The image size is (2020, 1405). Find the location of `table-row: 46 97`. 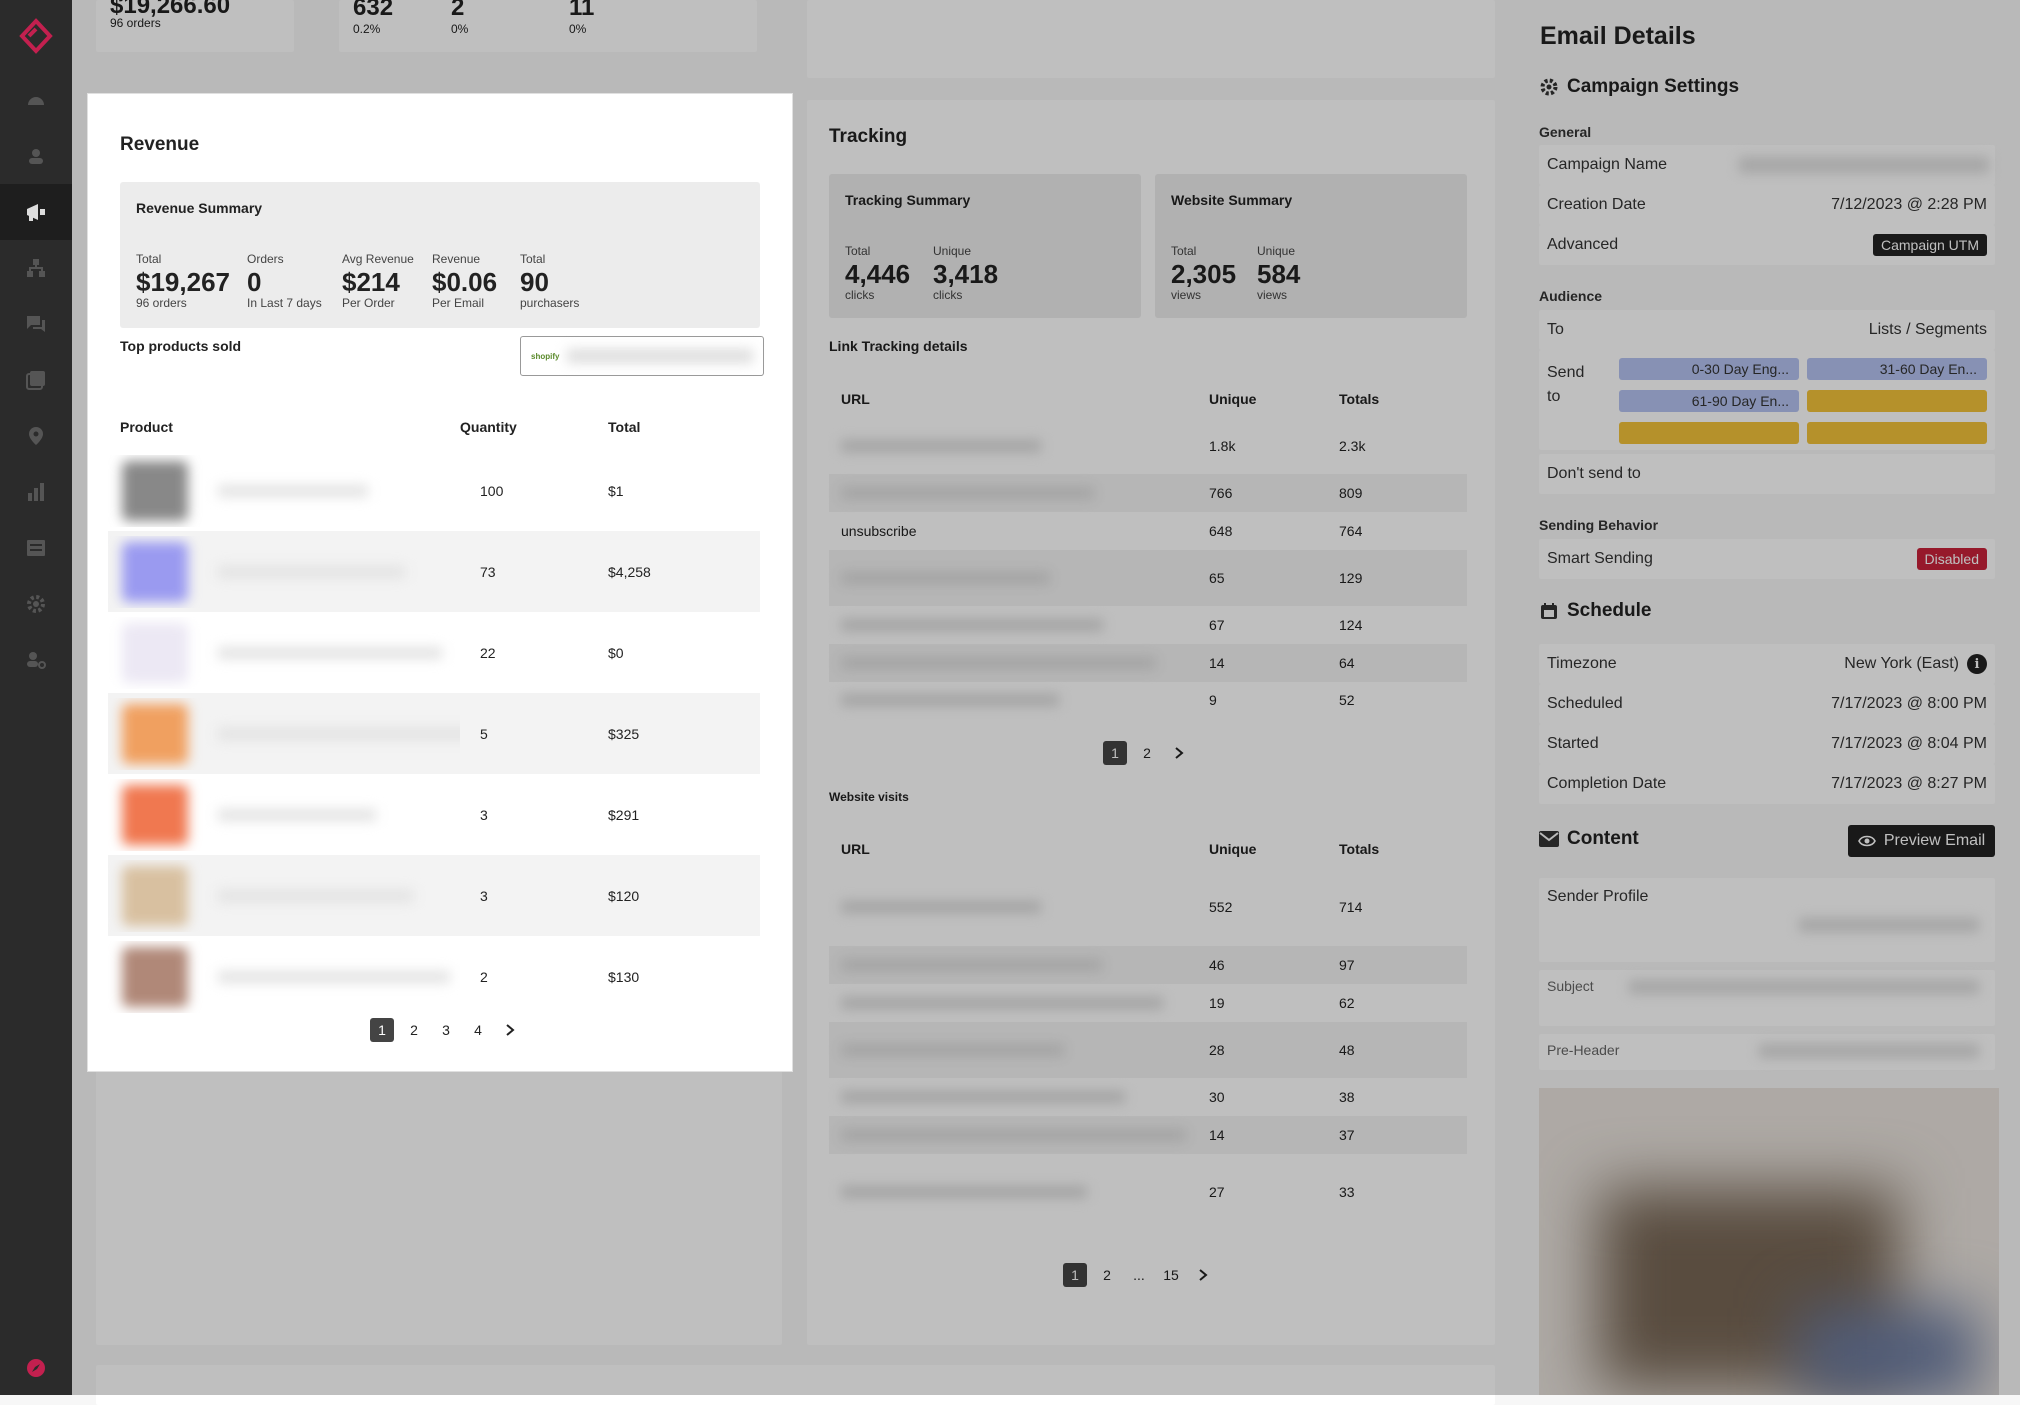

table-row: 46 97 is located at coordinates (1148, 965).